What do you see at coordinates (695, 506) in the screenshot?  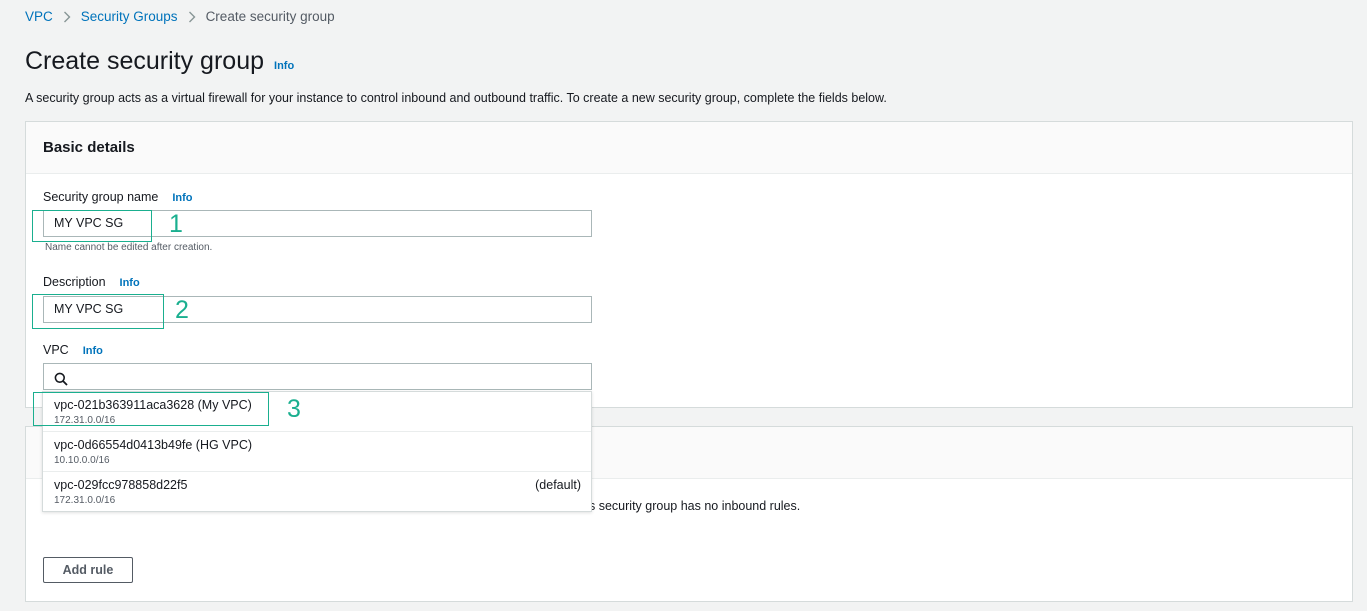 I see `inbound-empty-text: s security group has no inbound rules.` at bounding box center [695, 506].